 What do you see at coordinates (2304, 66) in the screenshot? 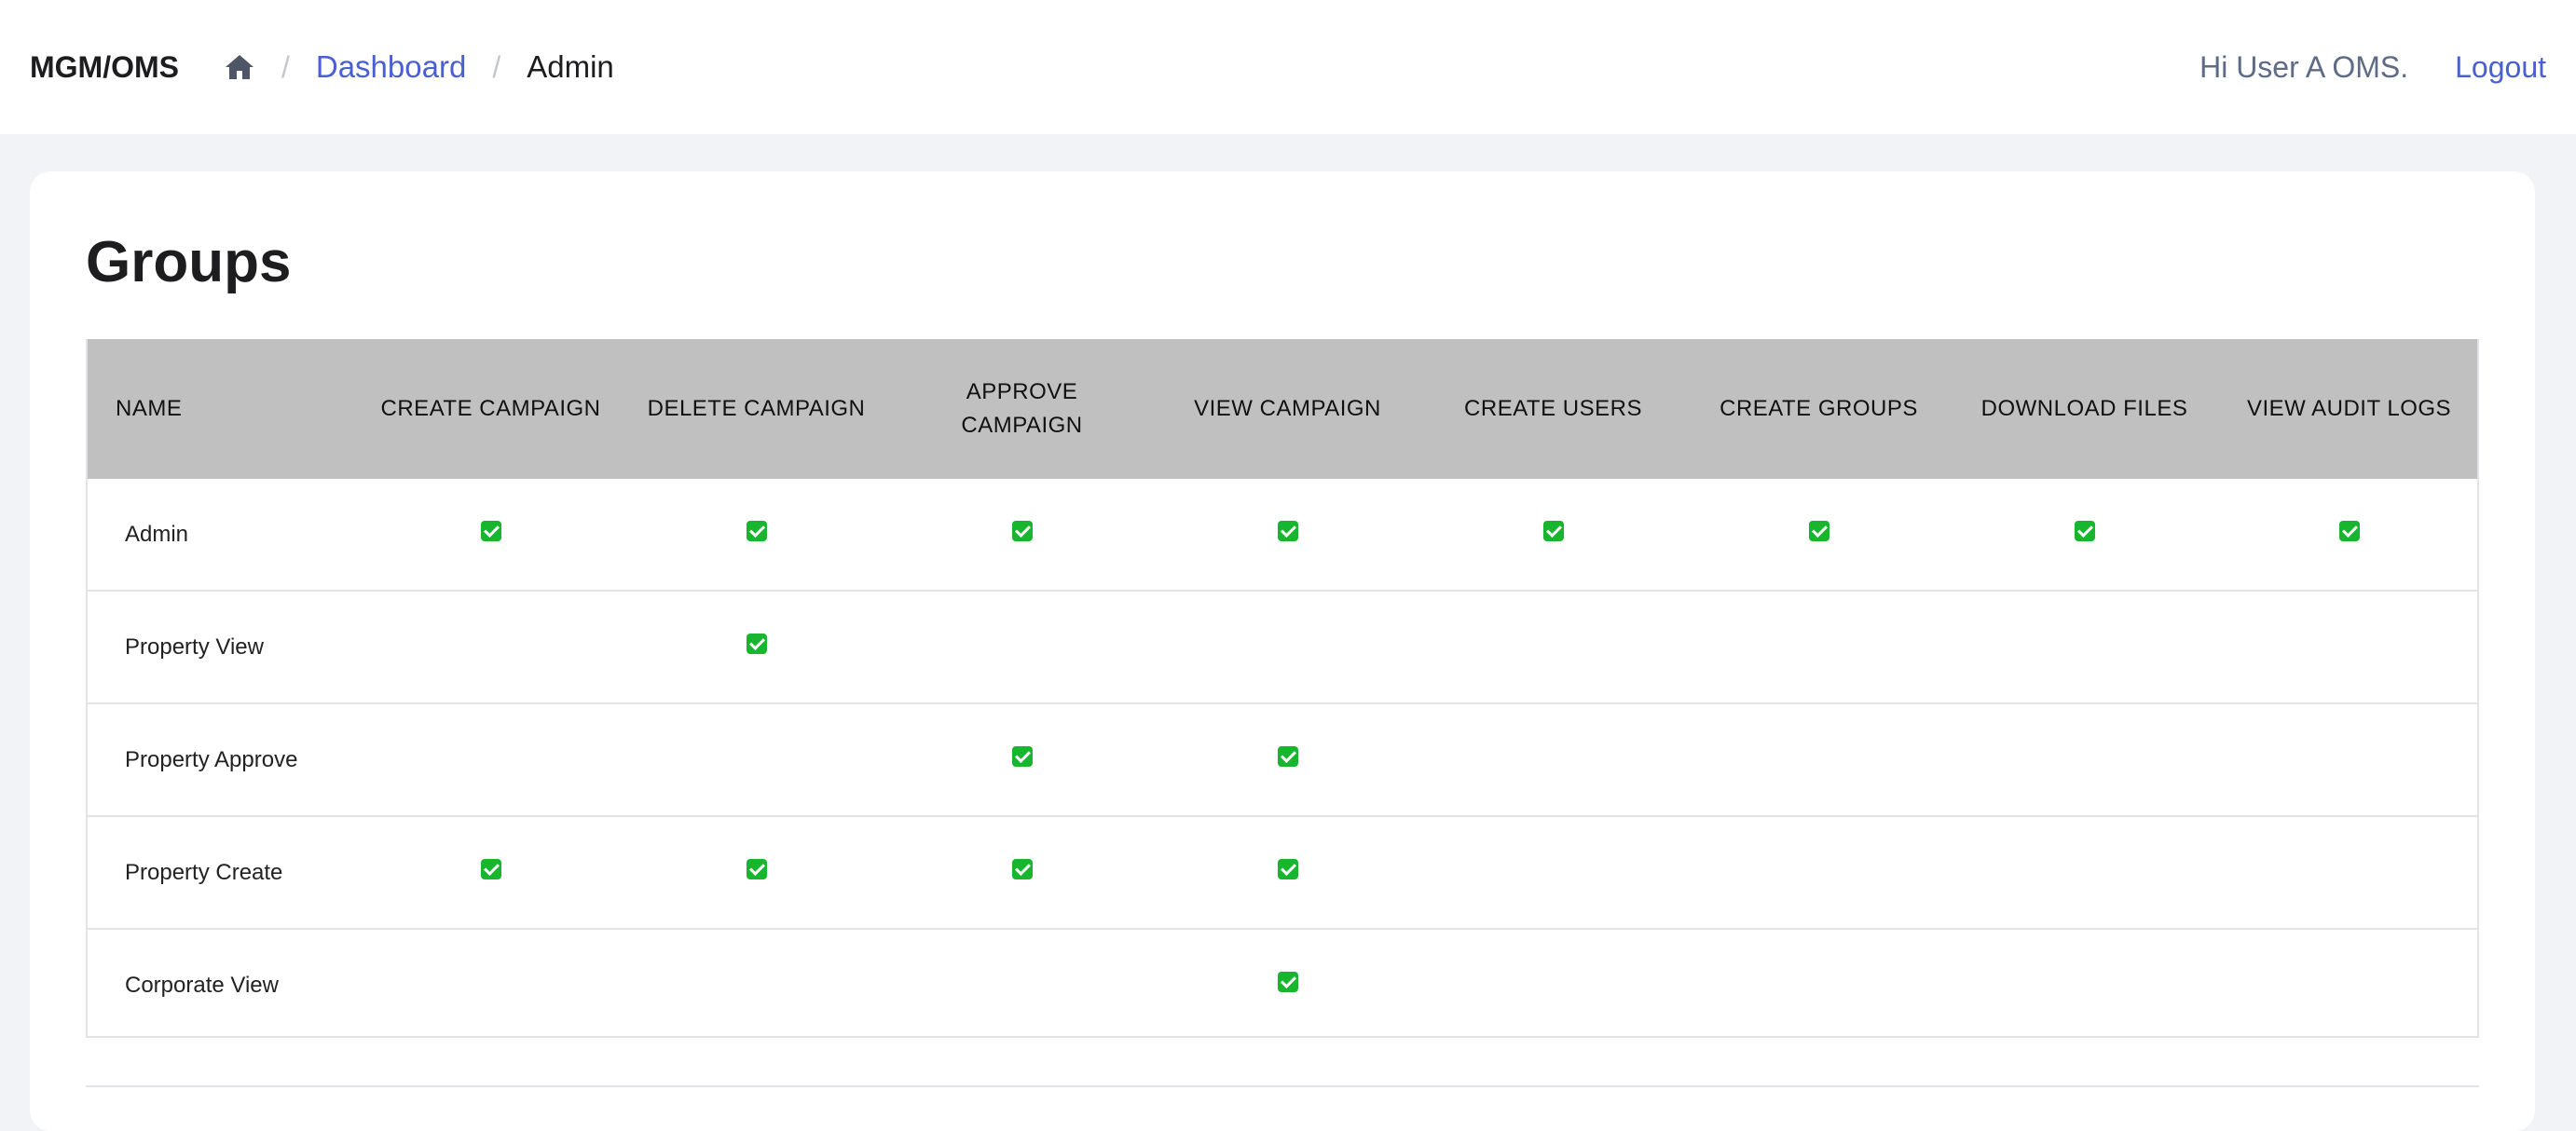
I see `user-greeting: Hi User A OMS.` at bounding box center [2304, 66].